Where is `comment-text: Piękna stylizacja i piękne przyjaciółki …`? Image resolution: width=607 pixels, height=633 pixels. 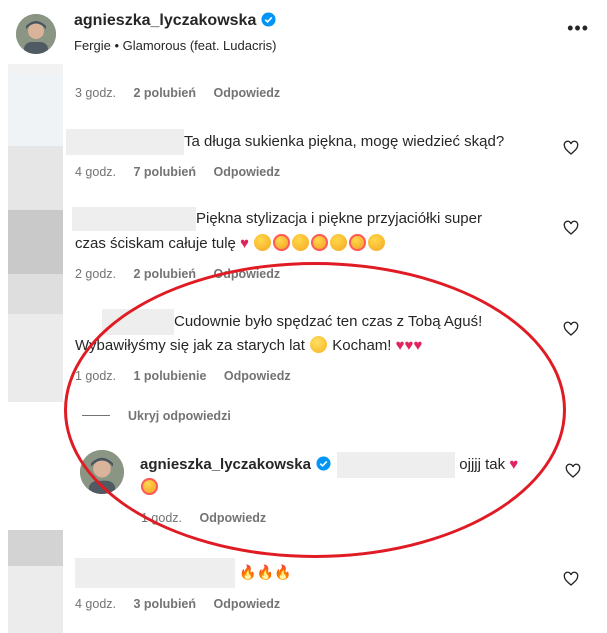 comment-text: Piękna stylizacja i piękne przyjaciółki … is located at coordinates (277, 219).